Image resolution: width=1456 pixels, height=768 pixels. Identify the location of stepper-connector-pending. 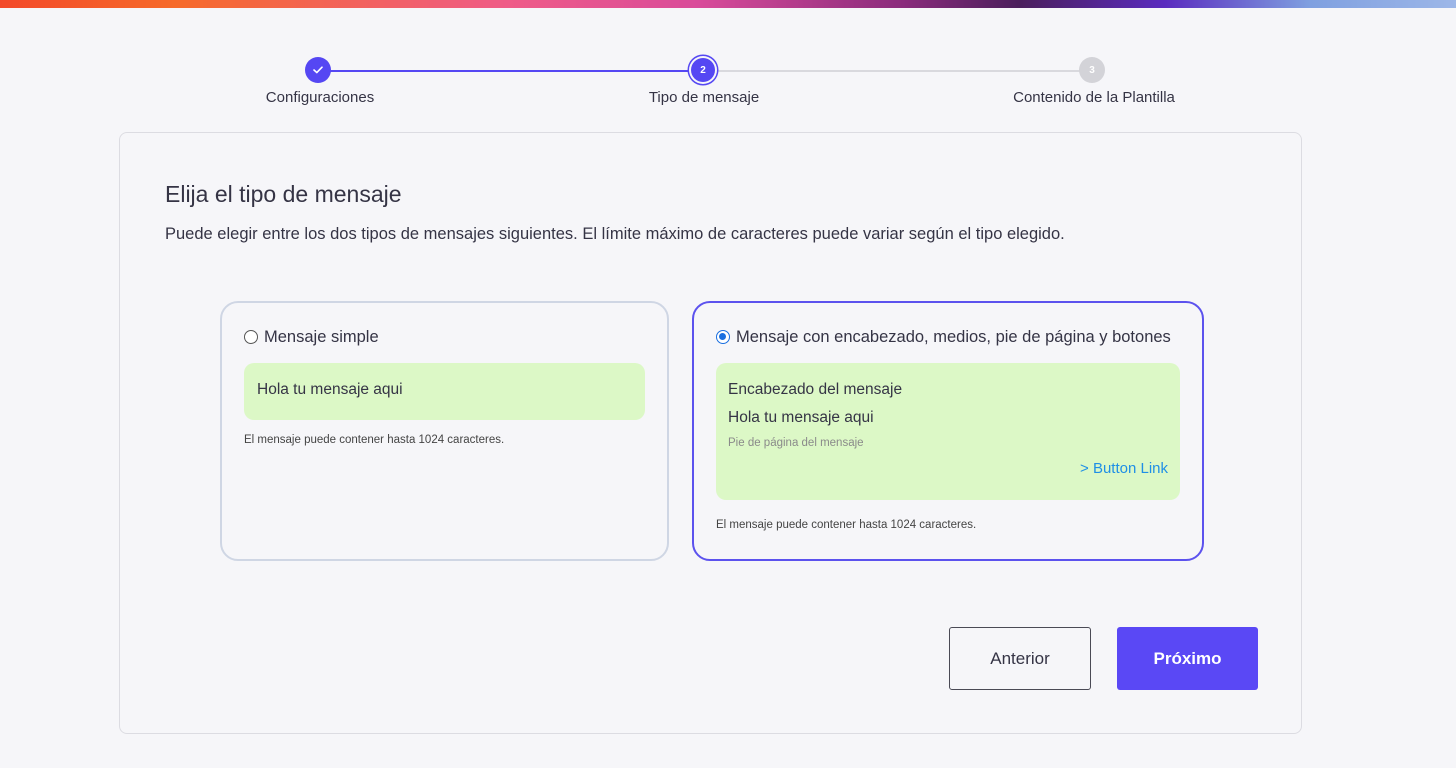
(898, 71).